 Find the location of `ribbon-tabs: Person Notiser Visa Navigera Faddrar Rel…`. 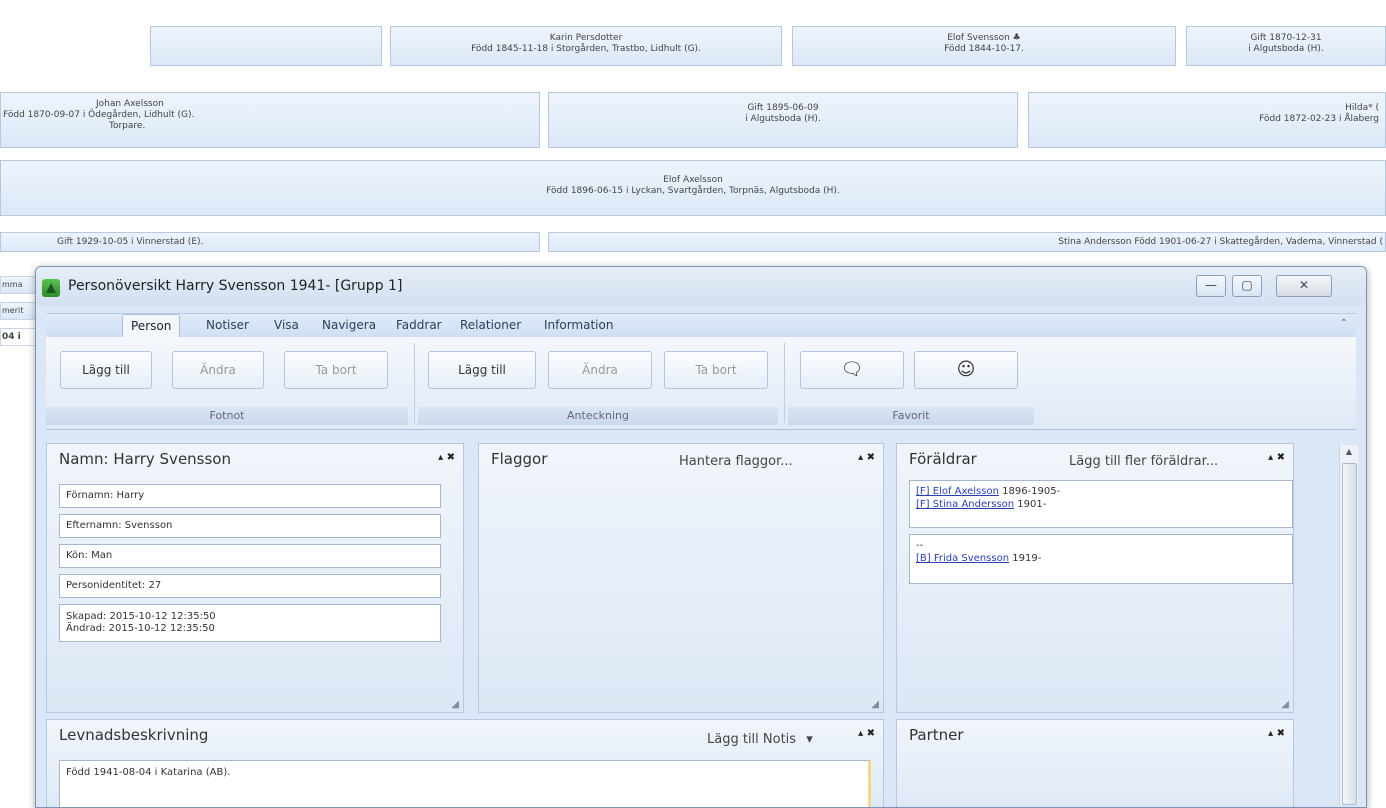

ribbon-tabs: Person Notiser Visa Navigera Faddrar Rel… is located at coordinates (701, 325).